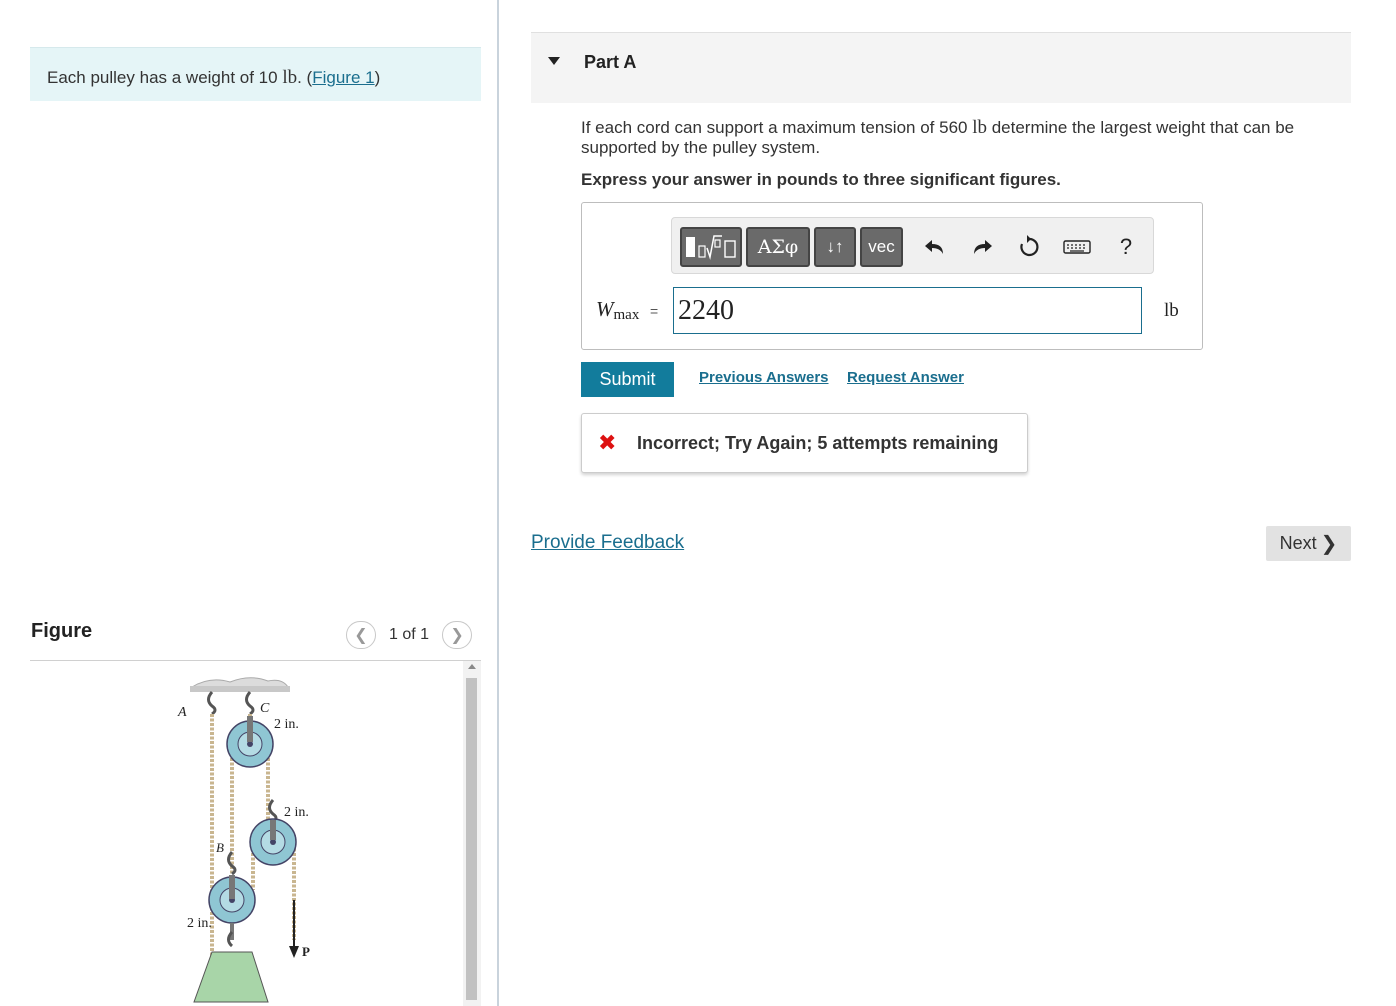 The image size is (1396, 1006). I want to click on help-icon: ?, so click(1126, 247).